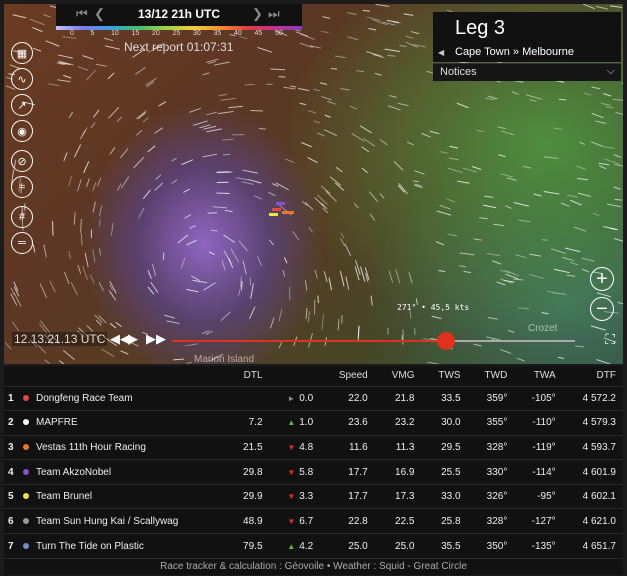 Image resolution: width=627 pixels, height=576 pixels. I want to click on scale-tick: 45, so click(258, 33).